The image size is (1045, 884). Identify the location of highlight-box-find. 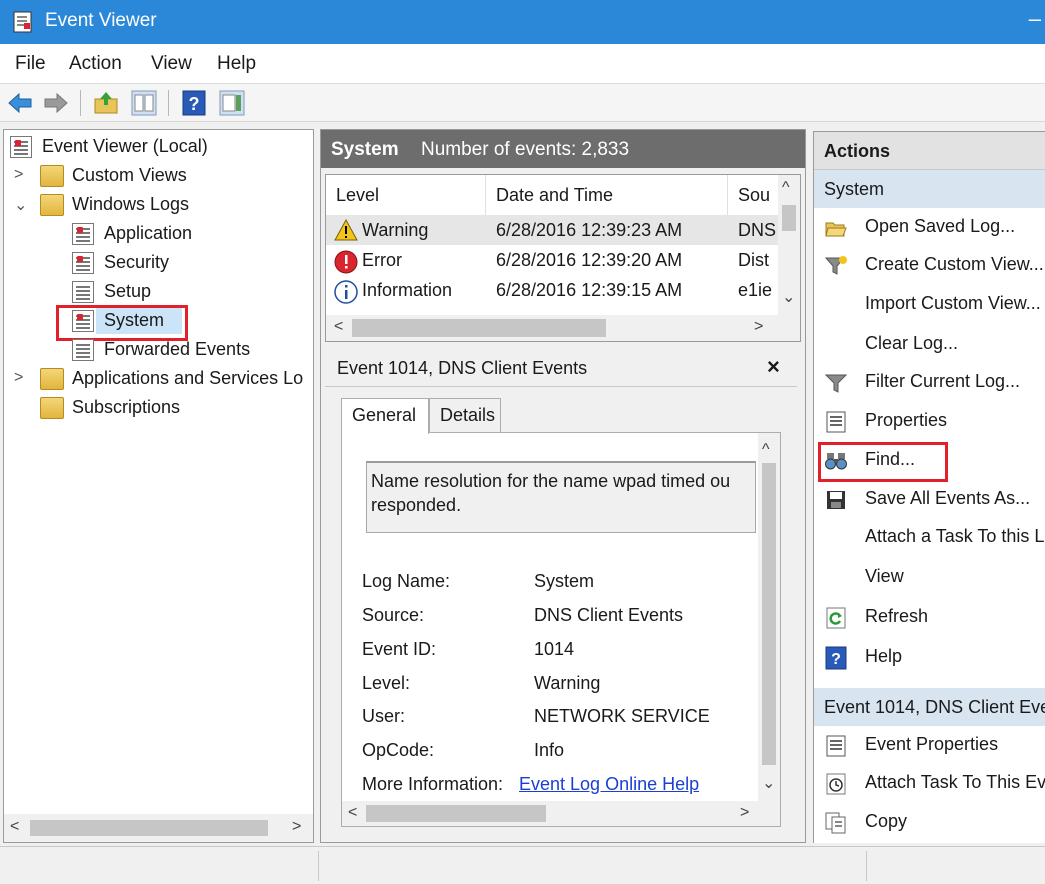
(883, 462).